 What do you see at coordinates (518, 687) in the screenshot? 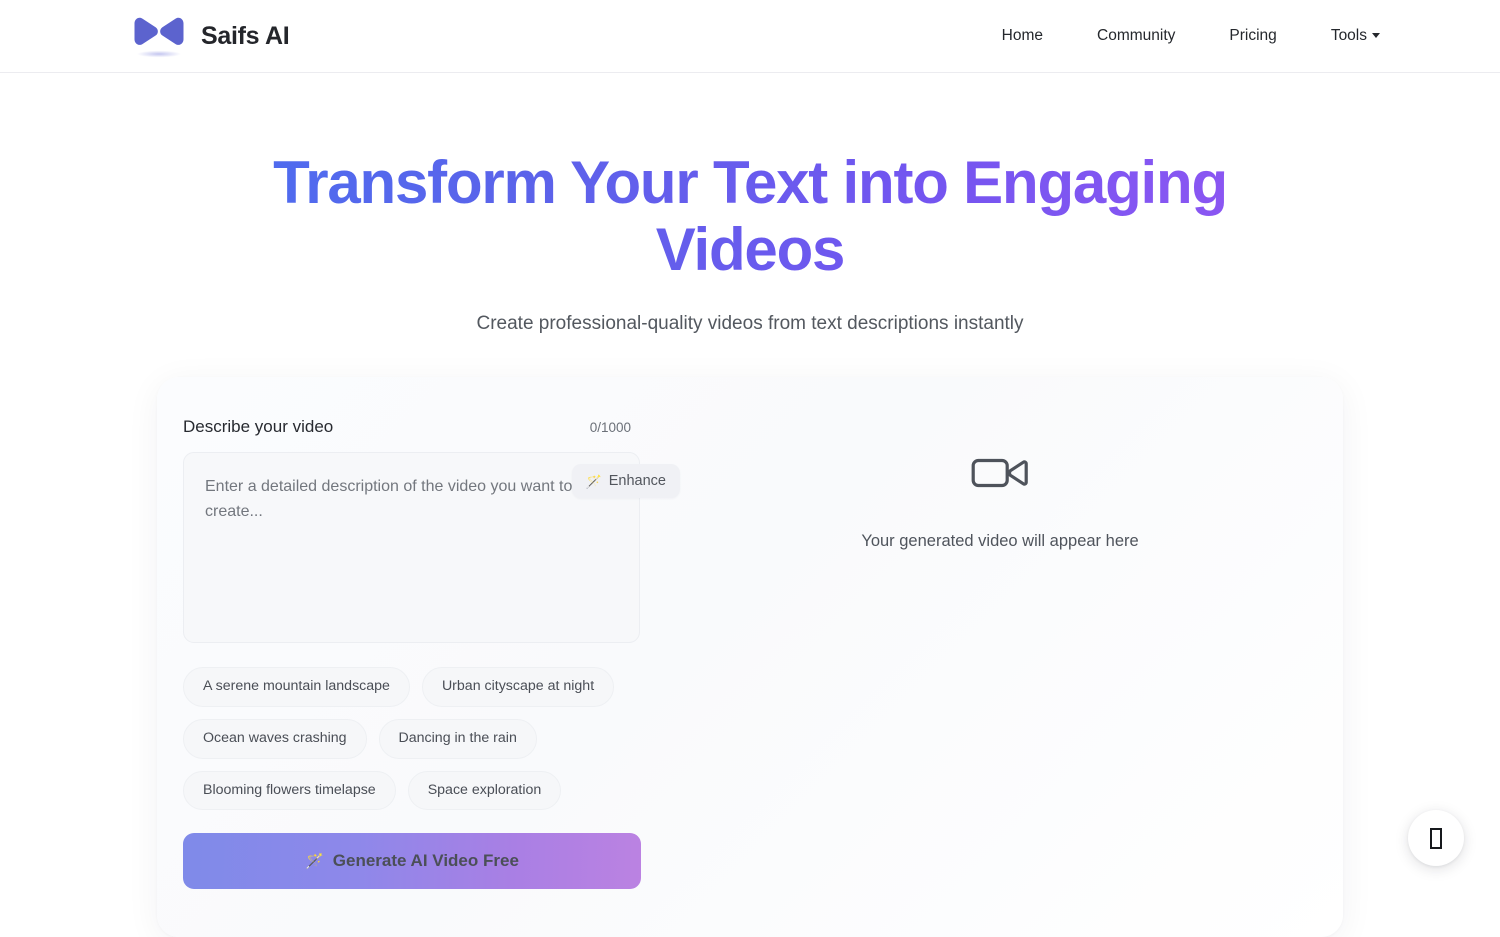
I see `suggestion-chip: Urban cityscape at night` at bounding box center [518, 687].